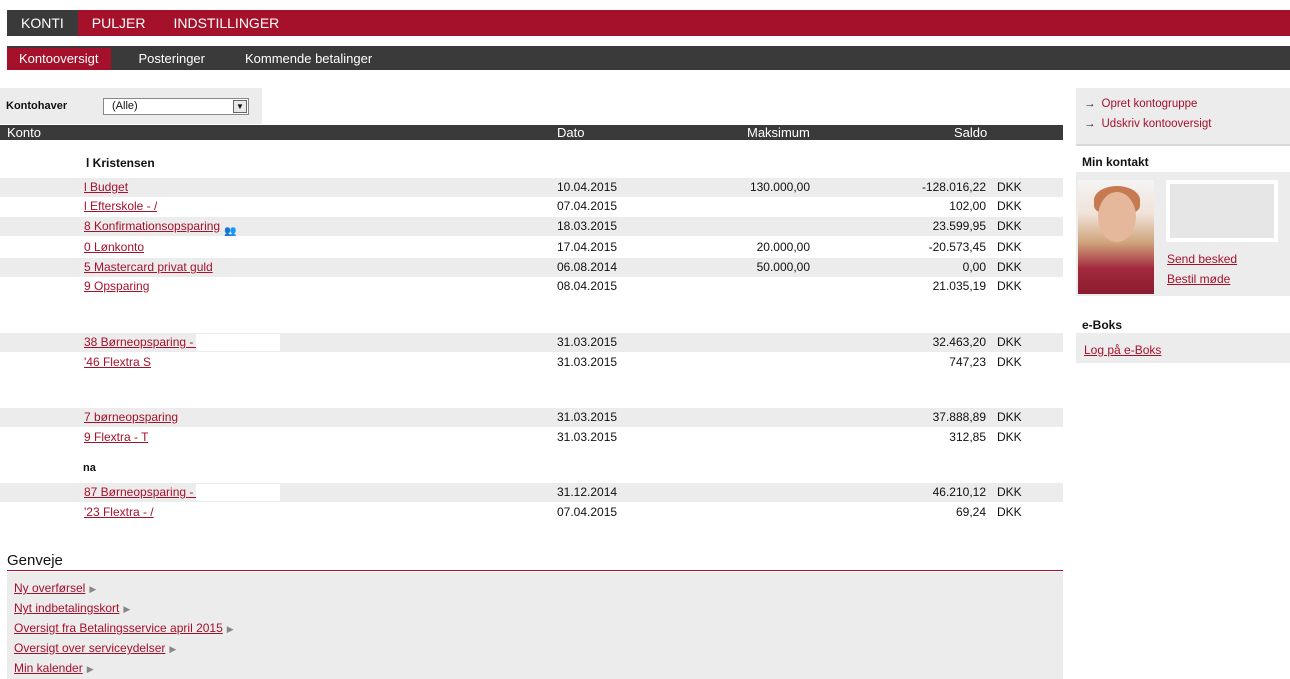  I want to click on account-saldo: 46.210,12, so click(959, 492).